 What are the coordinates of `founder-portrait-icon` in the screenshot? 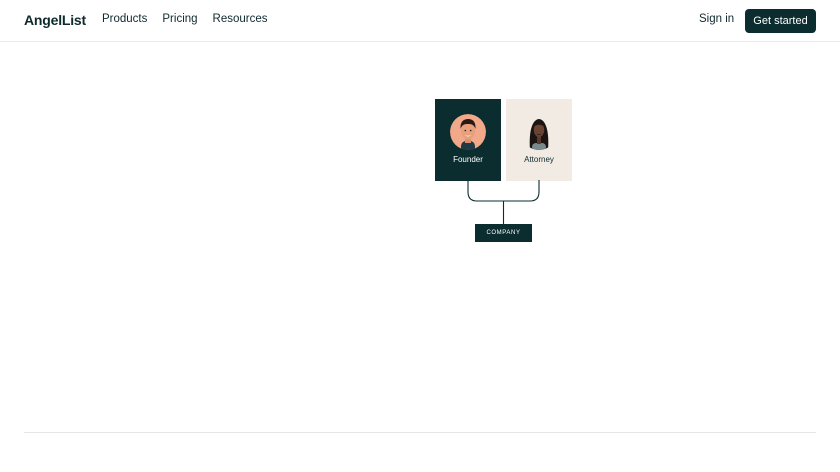 It's located at (468, 132).